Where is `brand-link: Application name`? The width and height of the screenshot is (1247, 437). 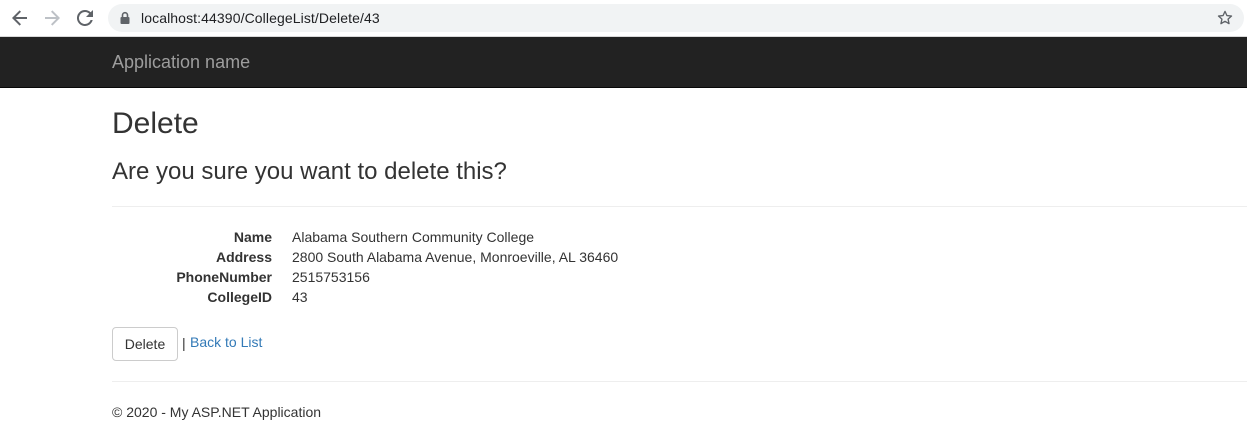
brand-link: Application name is located at coordinates (181, 62).